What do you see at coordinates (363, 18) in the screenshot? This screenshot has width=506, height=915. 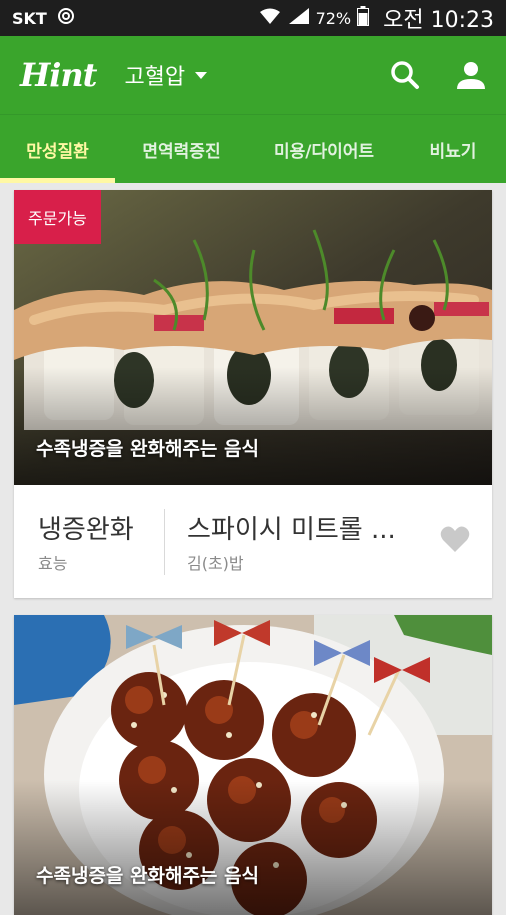 I see `battery-icon` at bounding box center [363, 18].